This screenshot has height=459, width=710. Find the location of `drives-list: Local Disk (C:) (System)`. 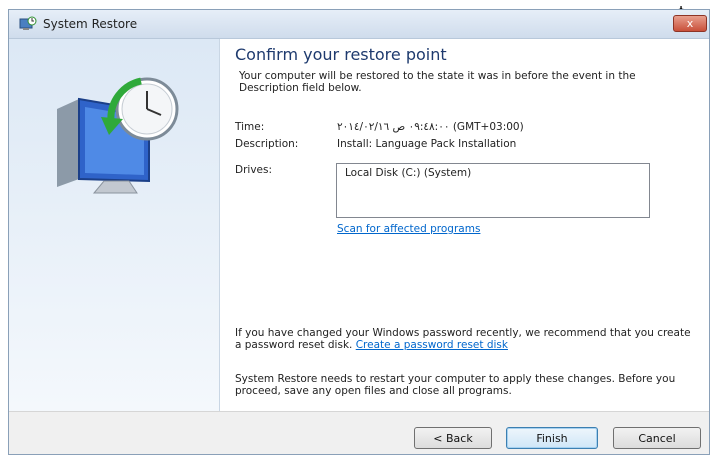

drives-list: Local Disk (C:) (System) is located at coordinates (493, 190).